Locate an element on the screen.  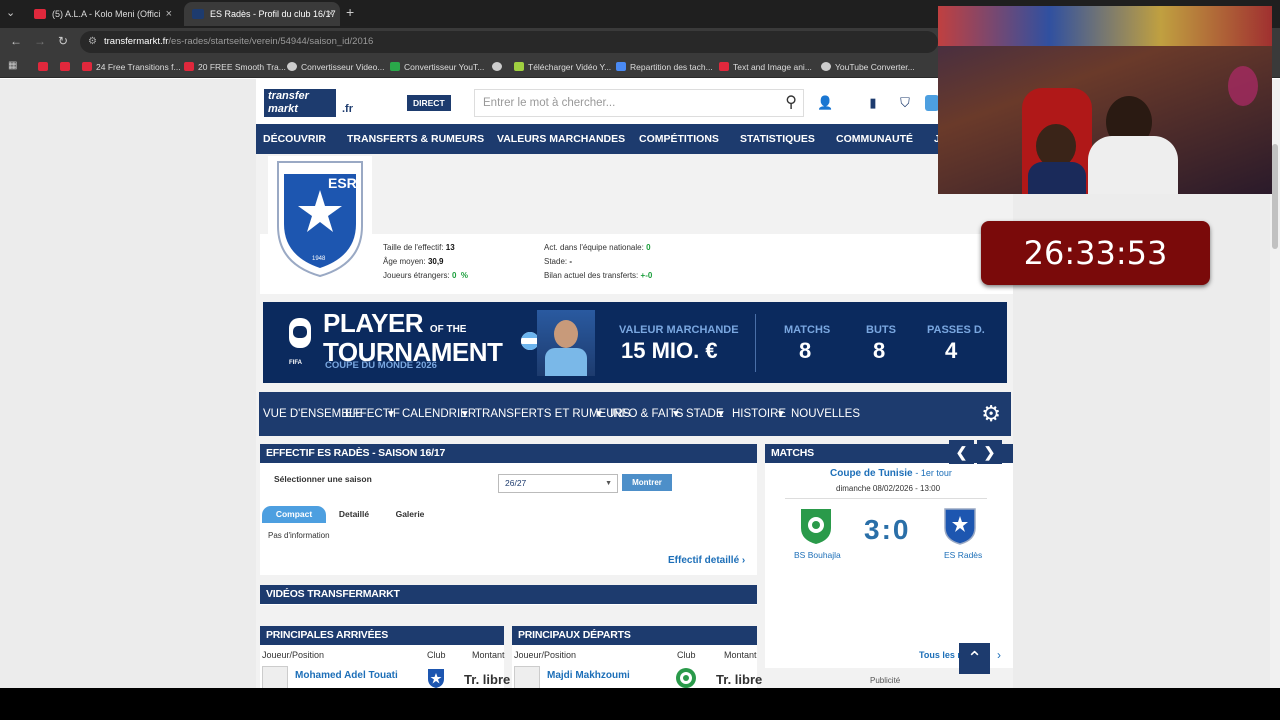
ad-stat-value: 4 is located at coordinates (951, 350).